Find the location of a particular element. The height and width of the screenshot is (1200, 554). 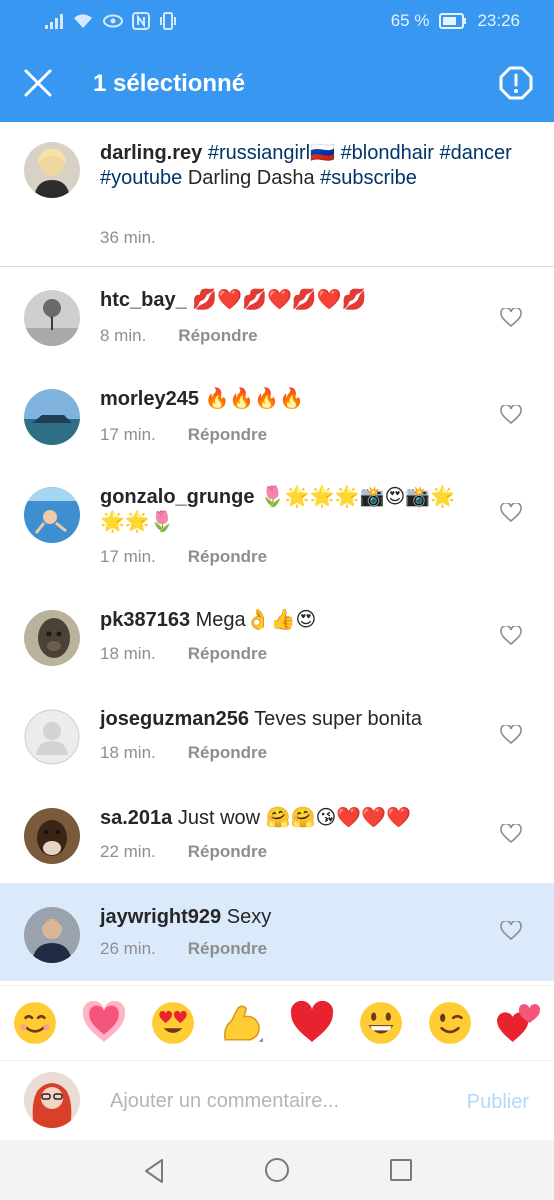

comment-username: htc_bay_ is located at coordinates (143, 300).